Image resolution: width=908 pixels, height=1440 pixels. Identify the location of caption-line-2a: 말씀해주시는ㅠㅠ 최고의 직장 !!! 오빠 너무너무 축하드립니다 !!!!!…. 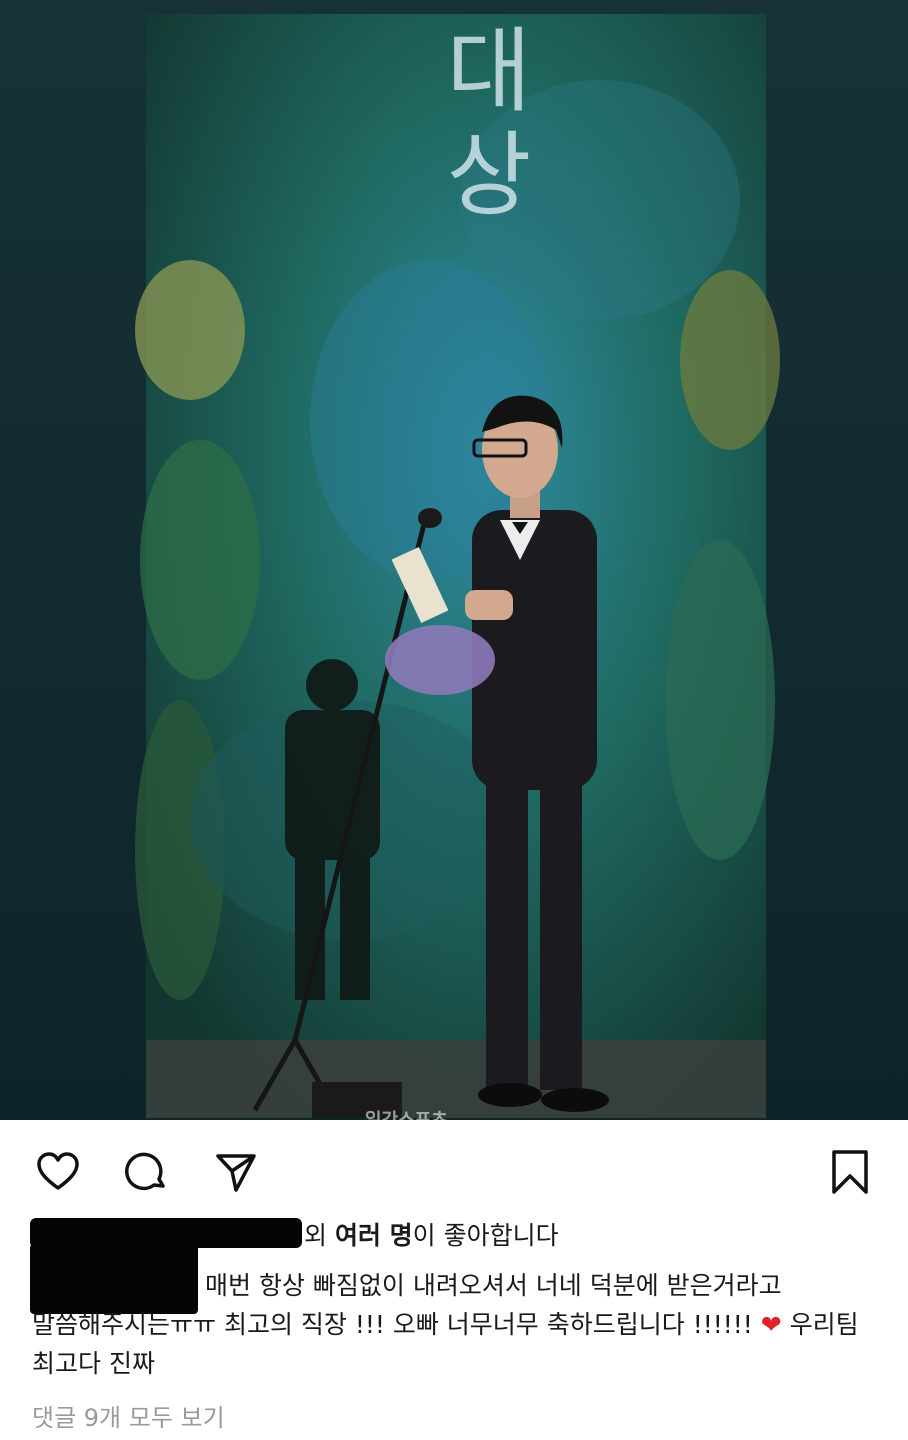
(396, 1324).